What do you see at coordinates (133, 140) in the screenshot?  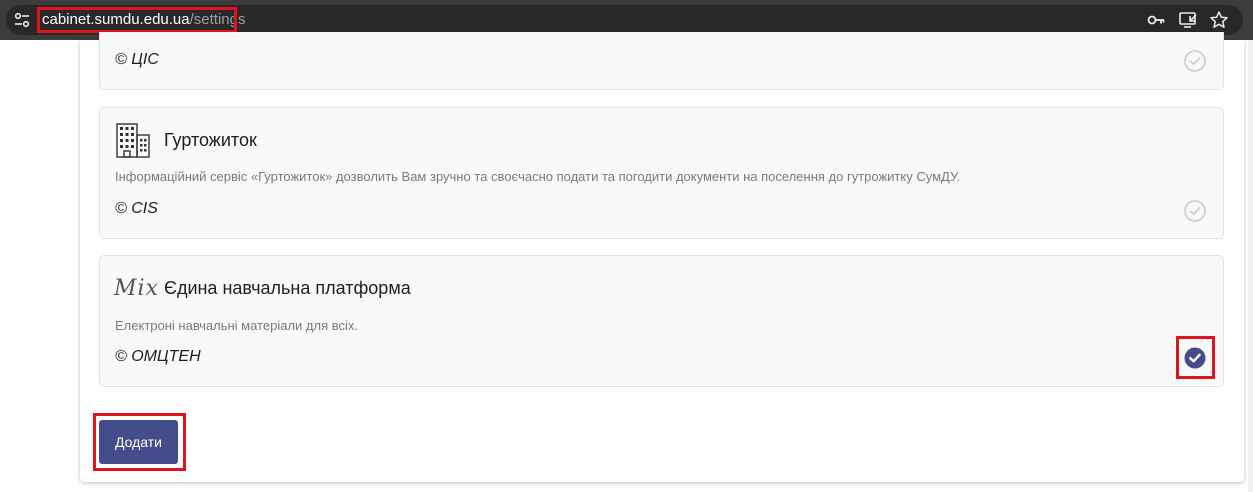 I see `building-icon` at bounding box center [133, 140].